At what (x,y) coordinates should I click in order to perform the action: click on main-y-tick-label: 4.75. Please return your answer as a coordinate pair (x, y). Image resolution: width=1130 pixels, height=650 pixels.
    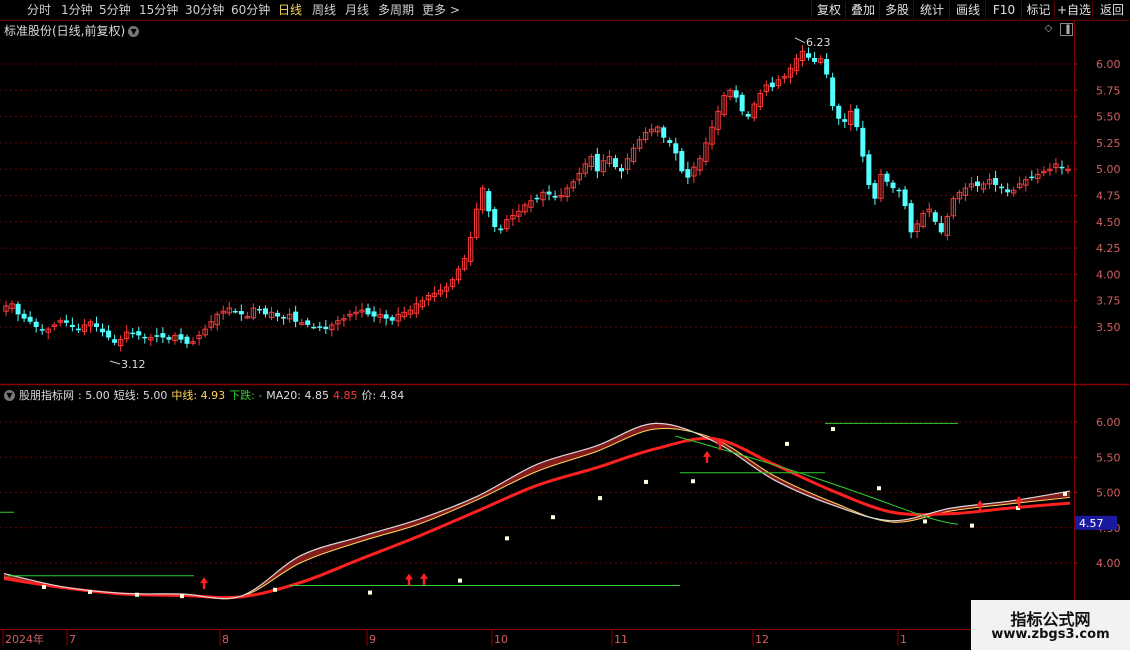
    Looking at the image, I should click on (1108, 196).